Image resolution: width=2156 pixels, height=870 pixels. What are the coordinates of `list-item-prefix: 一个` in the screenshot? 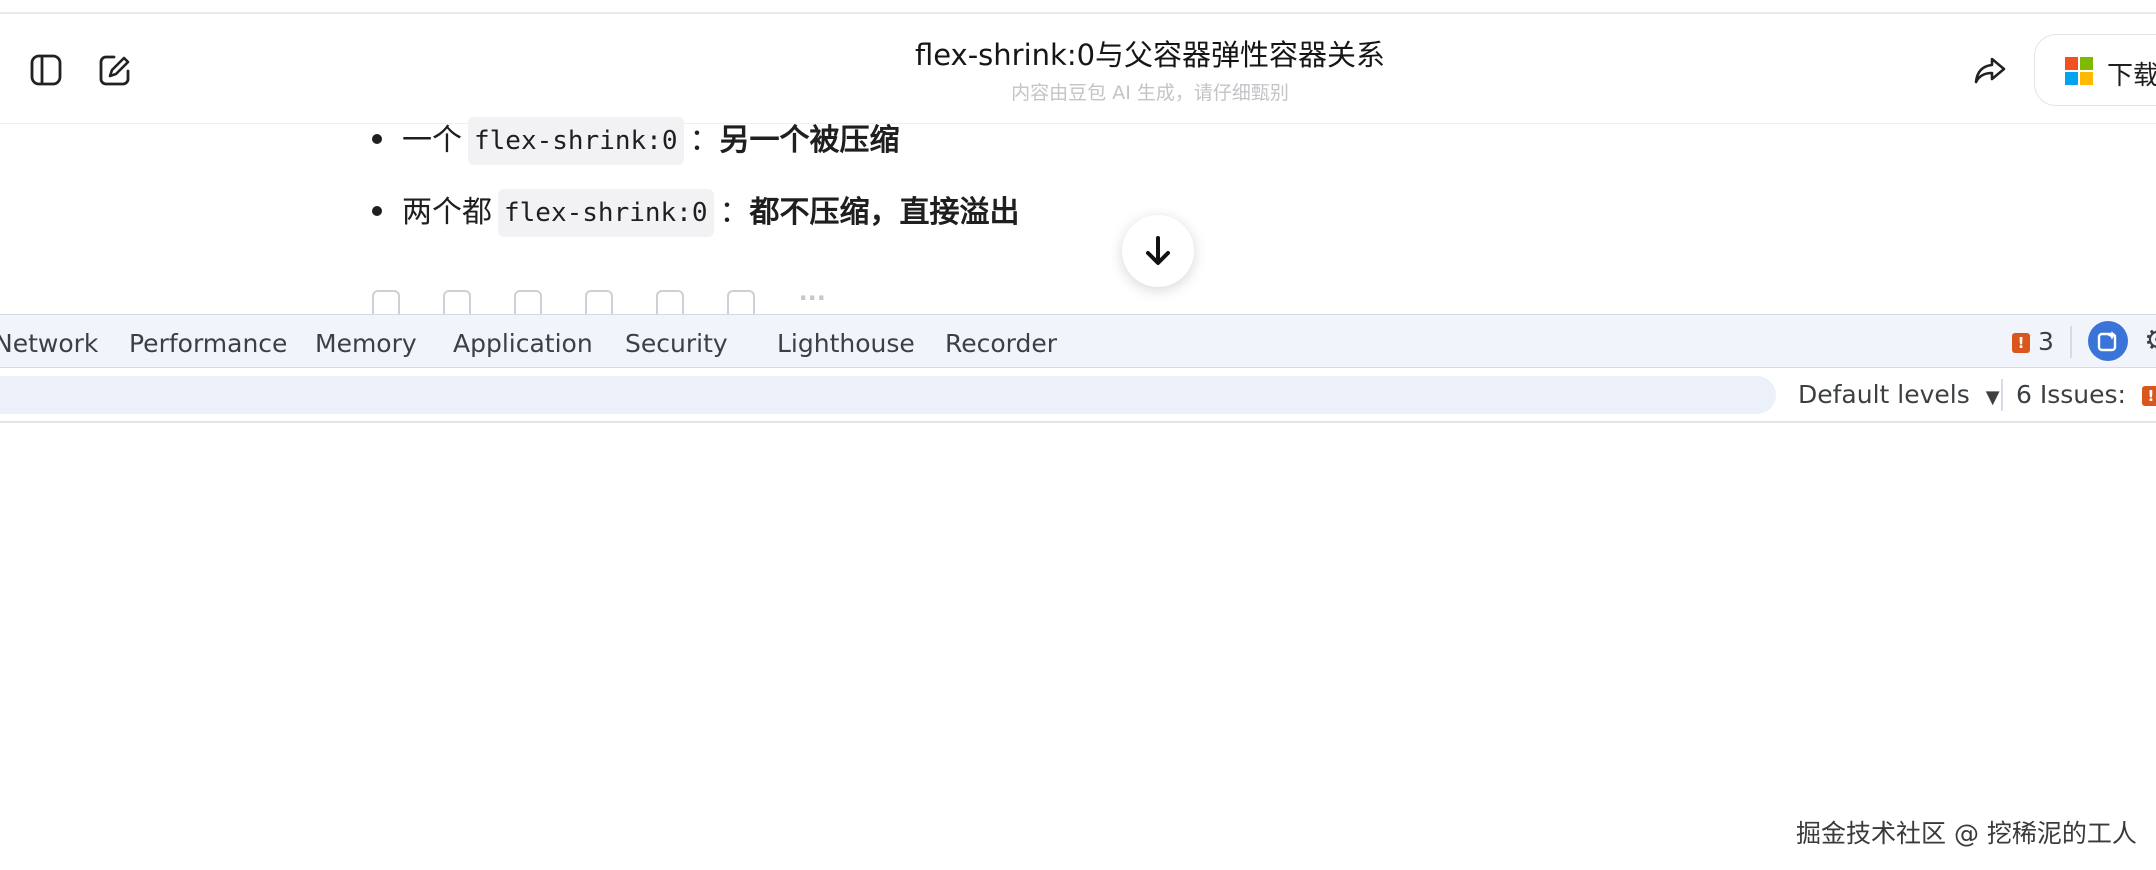 It's located at (432, 140).